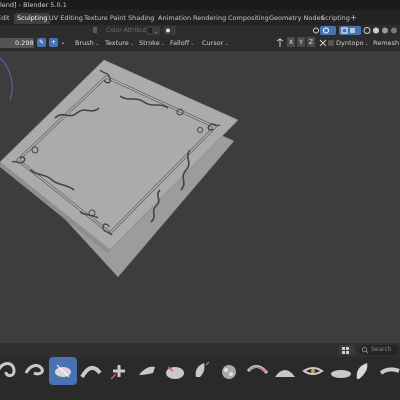 The height and width of the screenshot is (400, 400). Describe the element at coordinates (202, 371) in the screenshot. I see `grab-brush-icon` at that location.